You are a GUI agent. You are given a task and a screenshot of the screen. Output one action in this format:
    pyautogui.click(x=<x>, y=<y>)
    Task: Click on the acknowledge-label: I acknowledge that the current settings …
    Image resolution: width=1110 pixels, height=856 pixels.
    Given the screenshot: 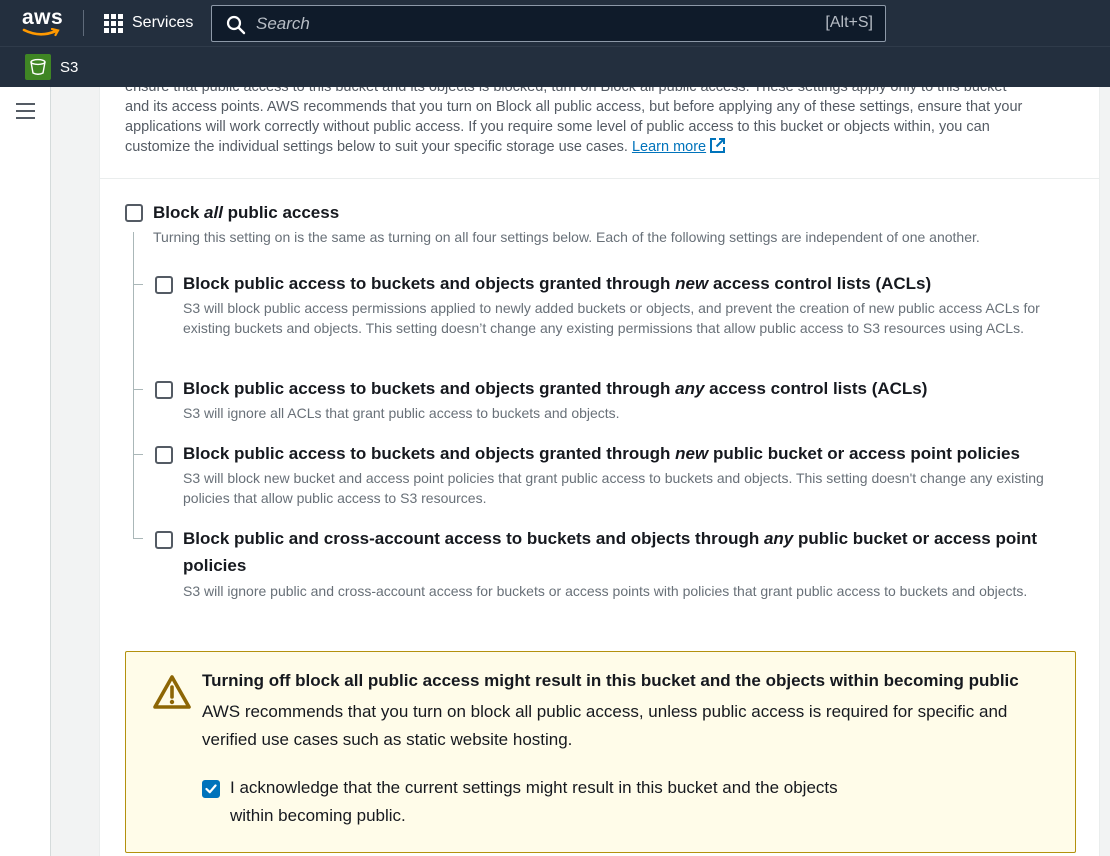 What is the action you would take?
    pyautogui.click(x=540, y=802)
    